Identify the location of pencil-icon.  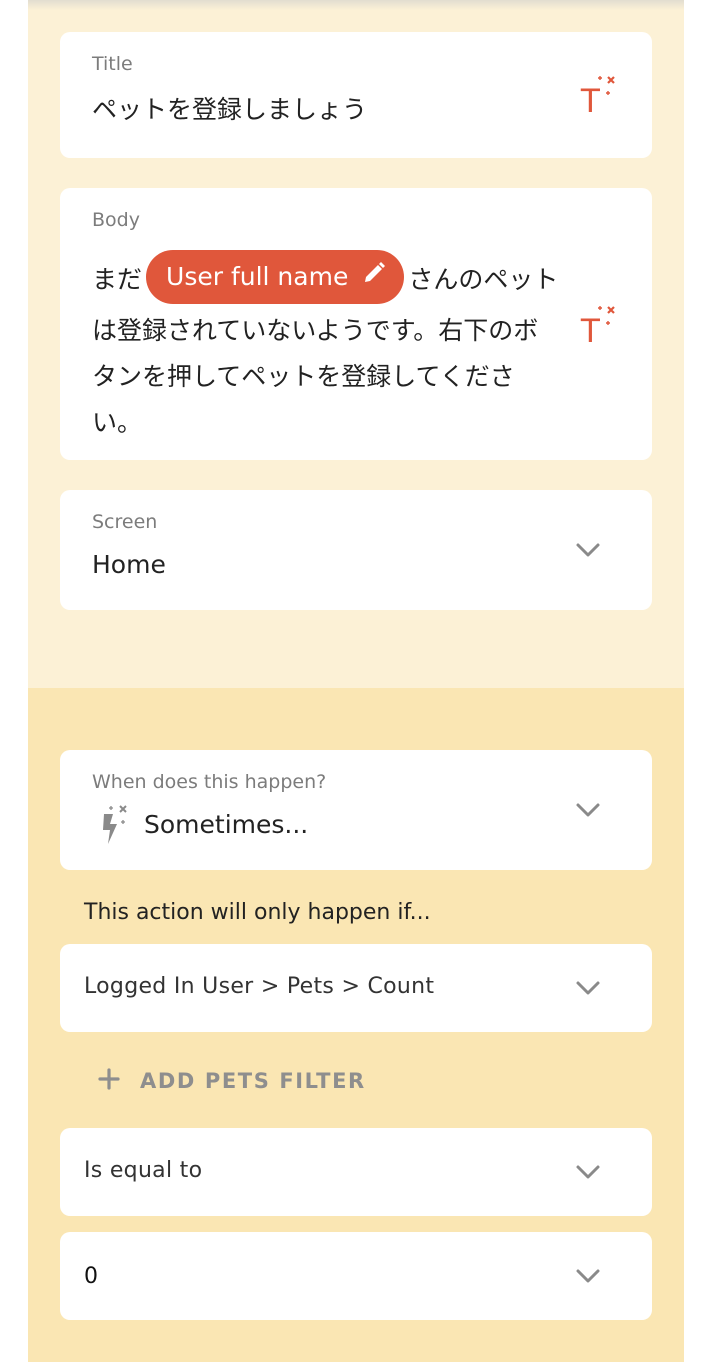
(374, 277).